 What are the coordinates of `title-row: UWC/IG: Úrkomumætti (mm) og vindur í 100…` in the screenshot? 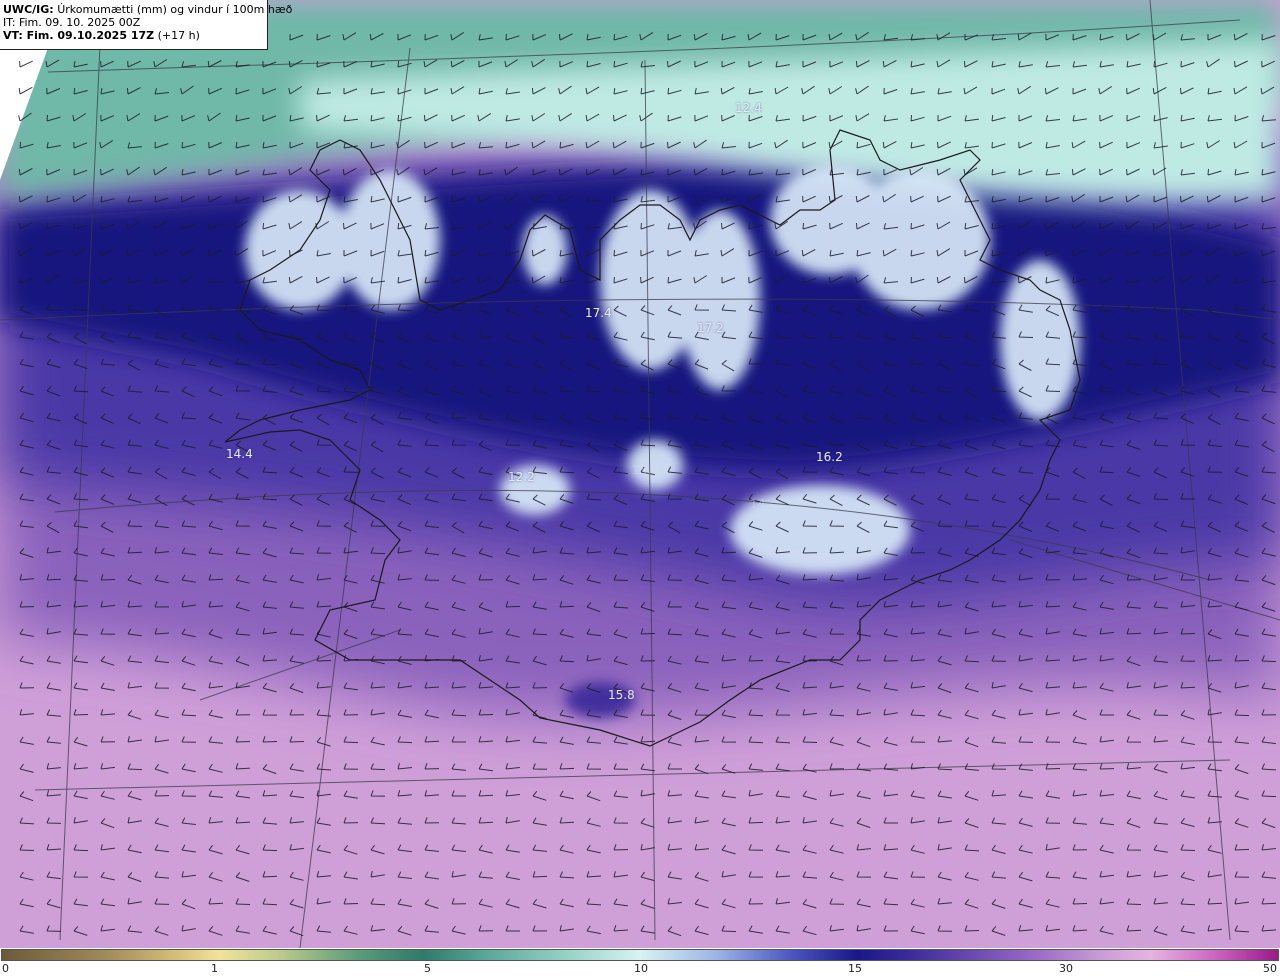 It's located at (147, 9).